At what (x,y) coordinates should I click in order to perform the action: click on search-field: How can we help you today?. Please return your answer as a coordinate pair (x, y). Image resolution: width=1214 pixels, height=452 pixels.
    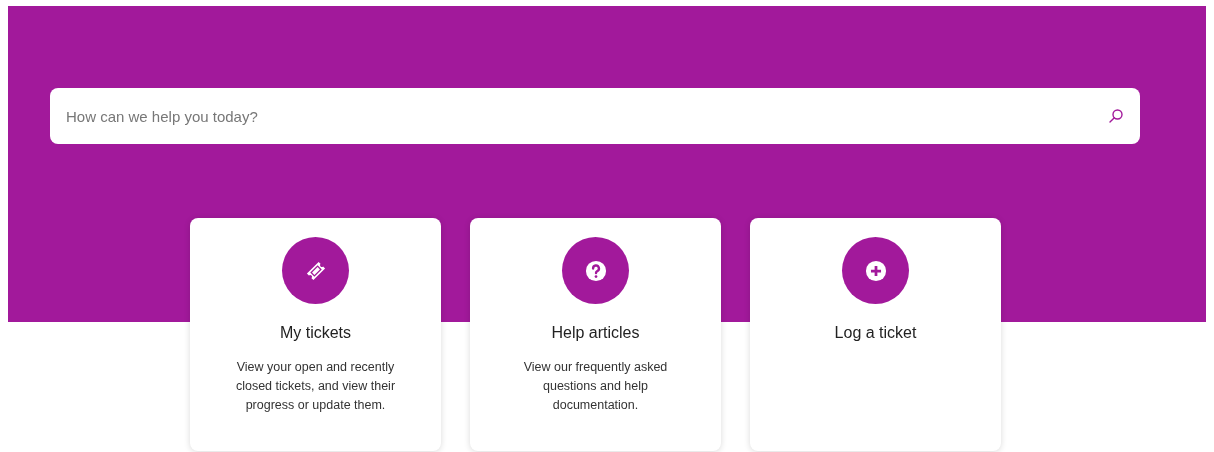
    Looking at the image, I should click on (595, 116).